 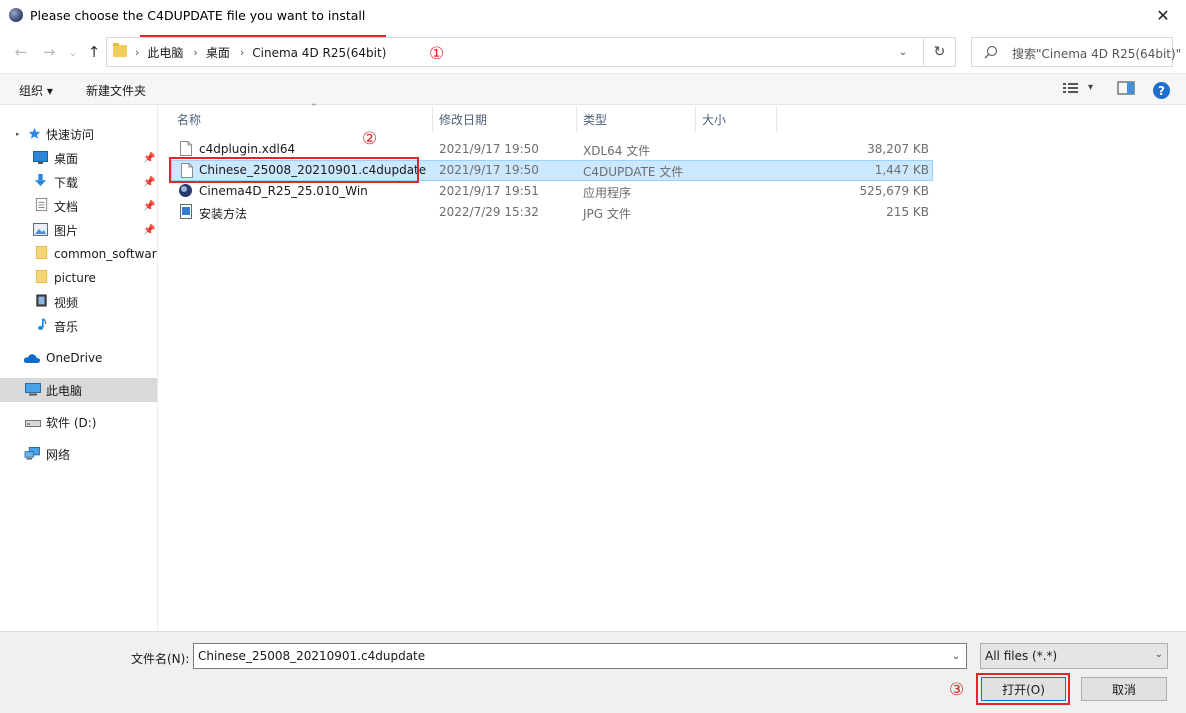 What do you see at coordinates (33, 423) in the screenshot?
I see `drive-icon` at bounding box center [33, 423].